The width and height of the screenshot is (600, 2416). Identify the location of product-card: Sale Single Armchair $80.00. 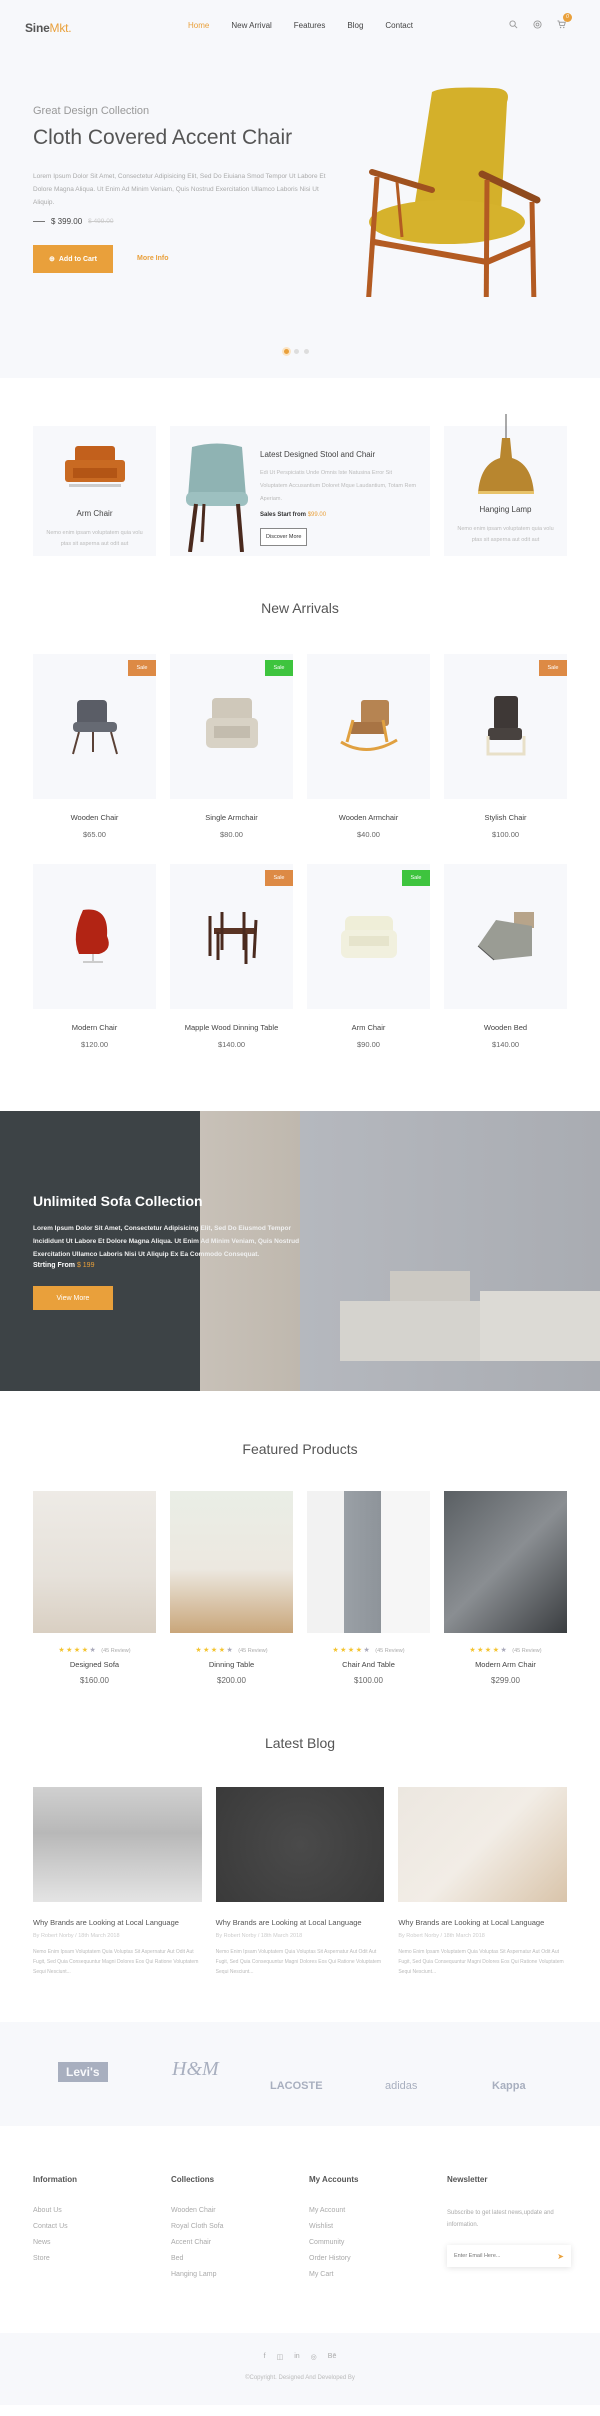
(231, 746).